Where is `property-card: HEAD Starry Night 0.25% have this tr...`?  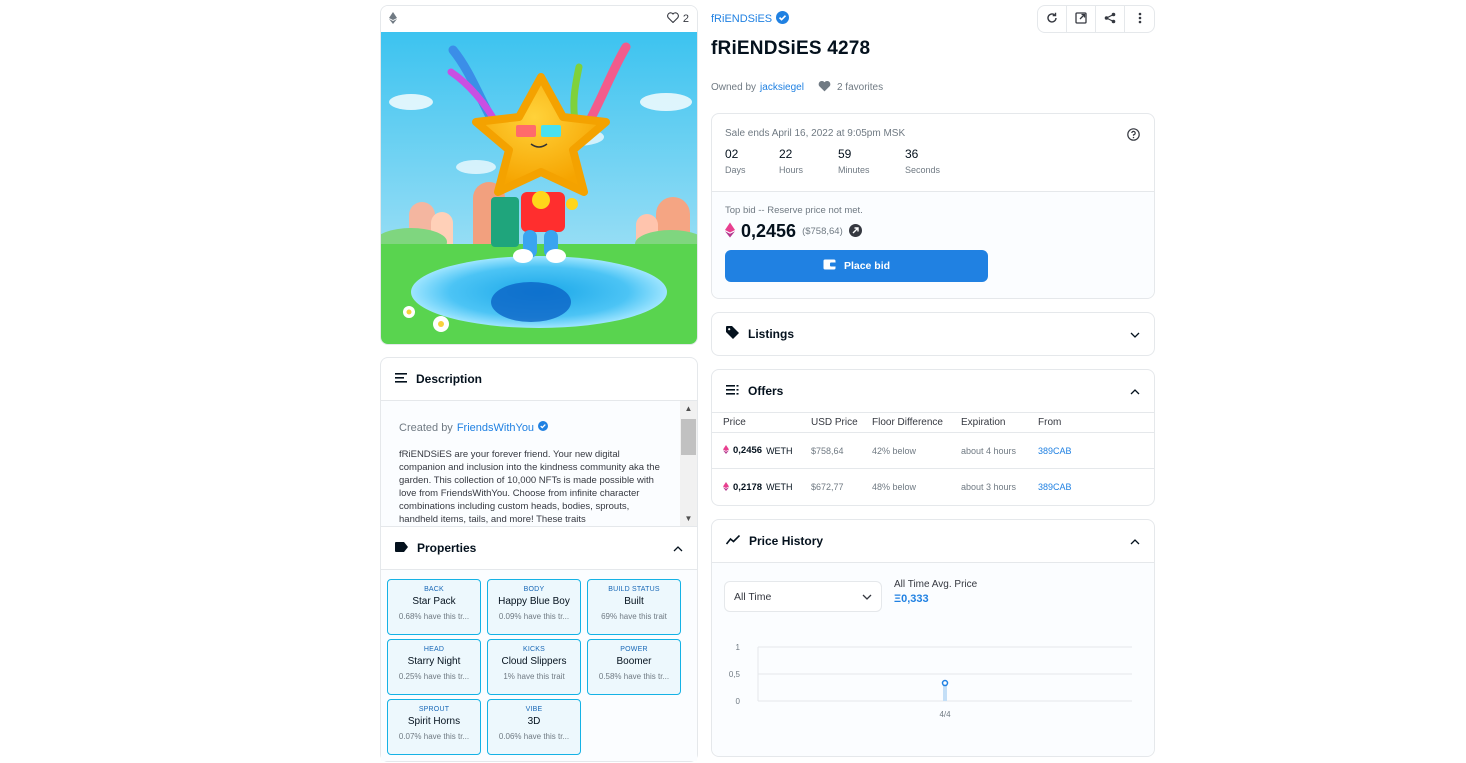
property-card: HEAD Starry Night 0.25% have this tr... is located at coordinates (434, 667).